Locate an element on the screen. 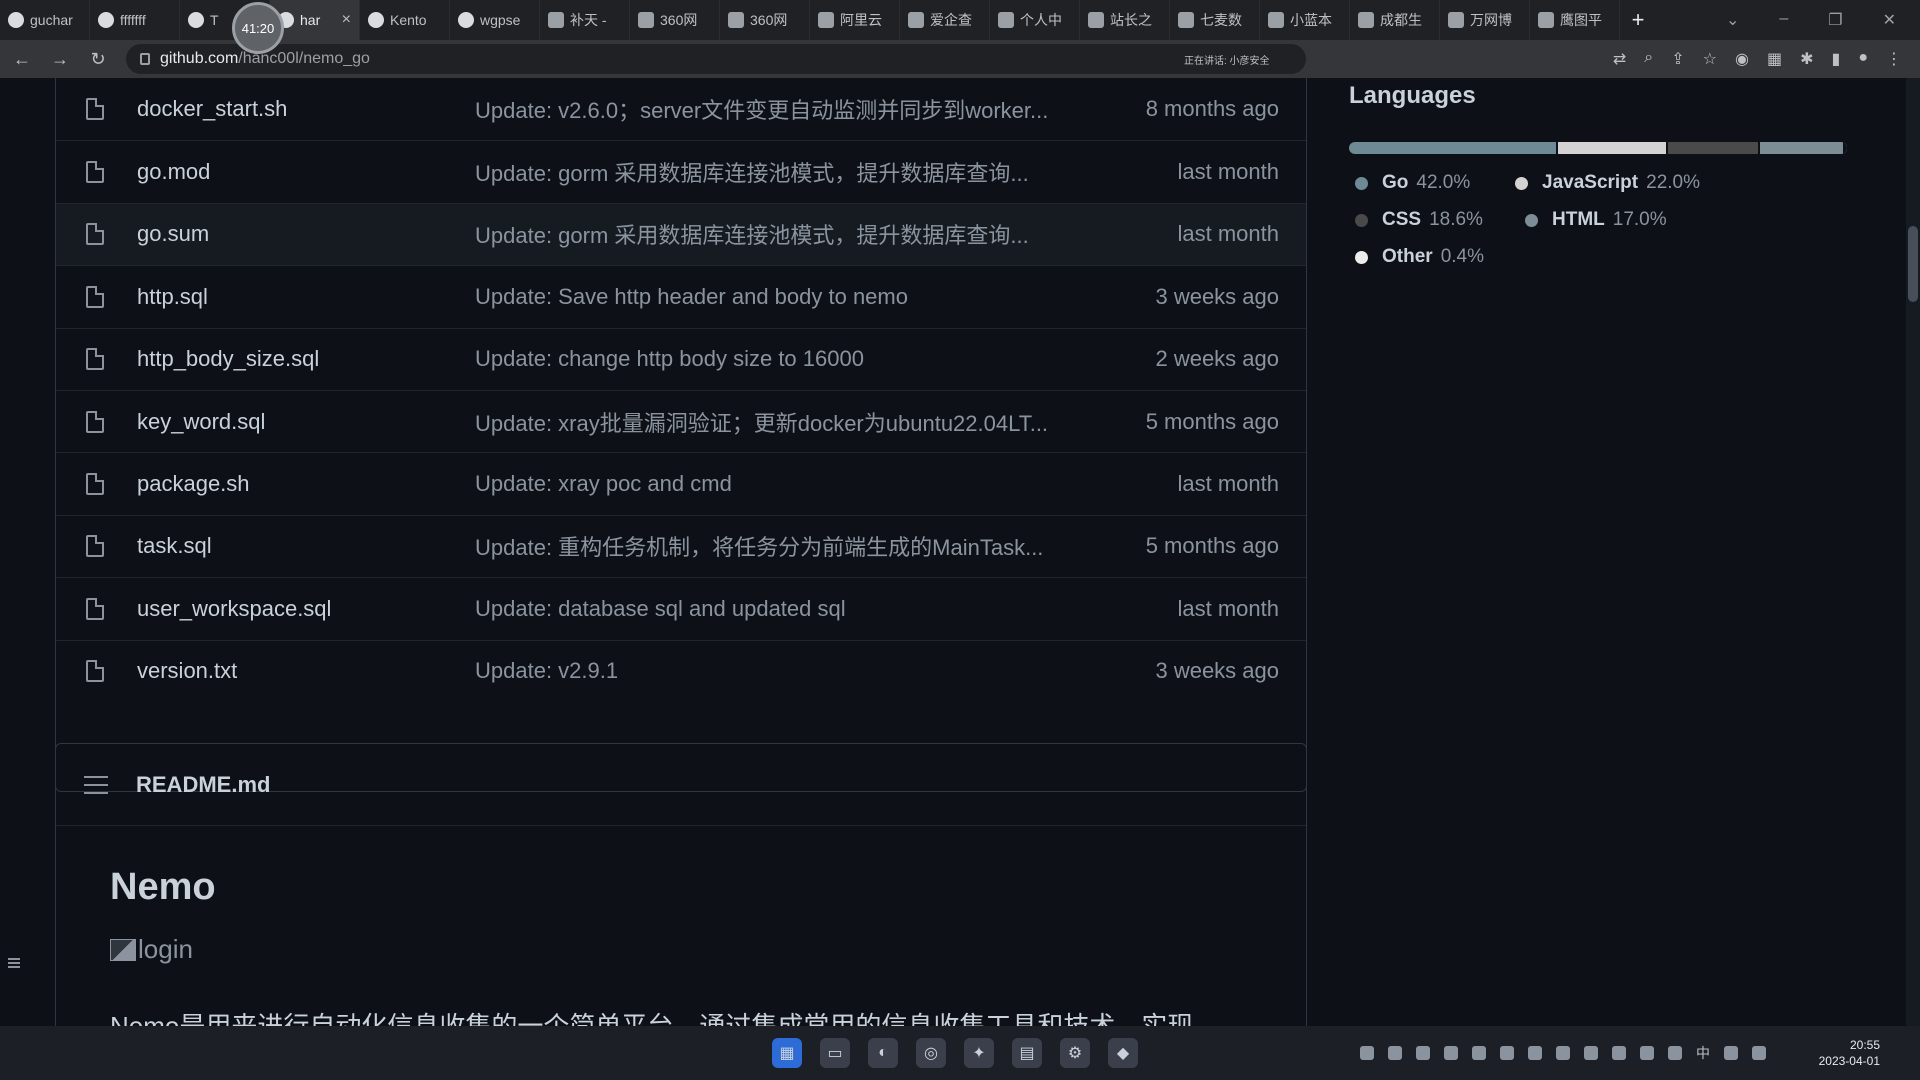  vscode-icon: ◆ is located at coordinates (1123, 1053).